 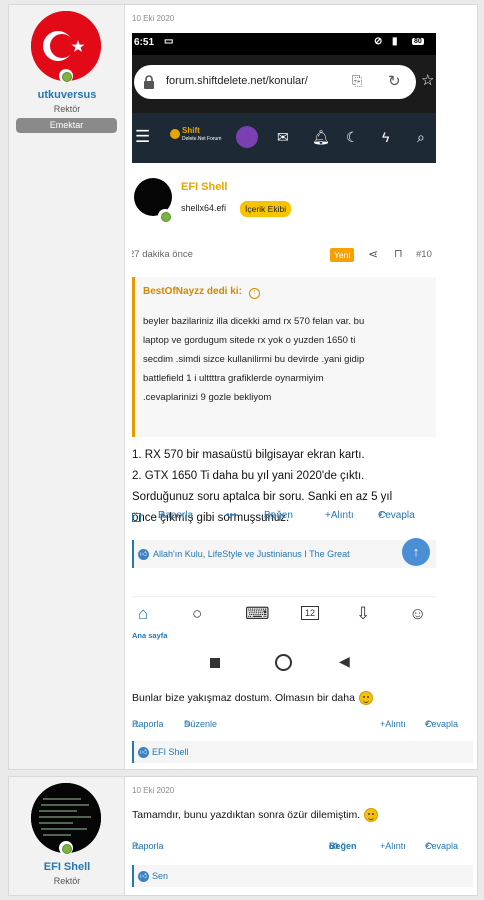 I want to click on user-cell: EFI Shell Rektör, so click(x=67, y=836).